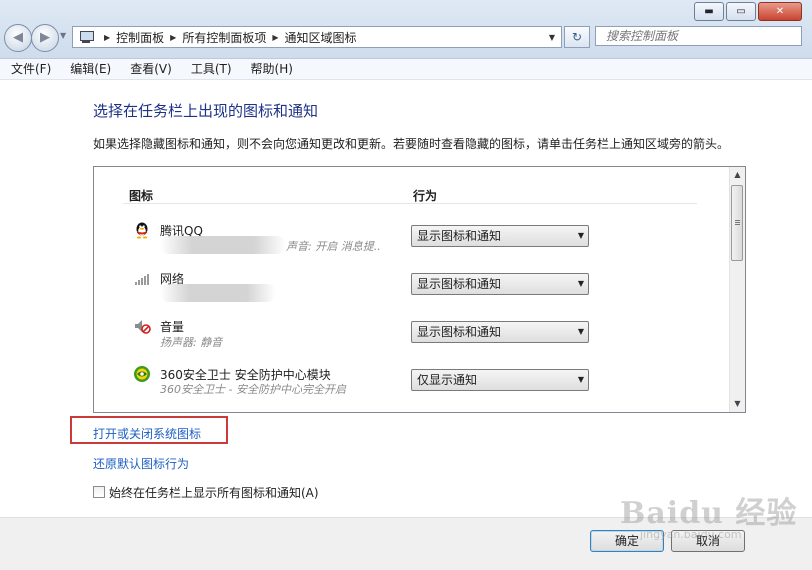 This screenshot has width=812, height=570. What do you see at coordinates (63, 35) in the screenshot?
I see `recent-pages-dropdown-icon: ▼` at bounding box center [63, 35].